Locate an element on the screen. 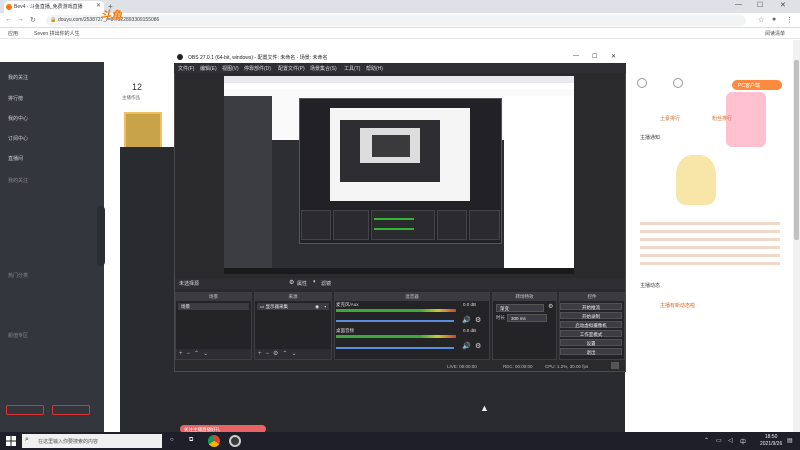  filter-icon: ◐ is located at coordinates (315, 282).